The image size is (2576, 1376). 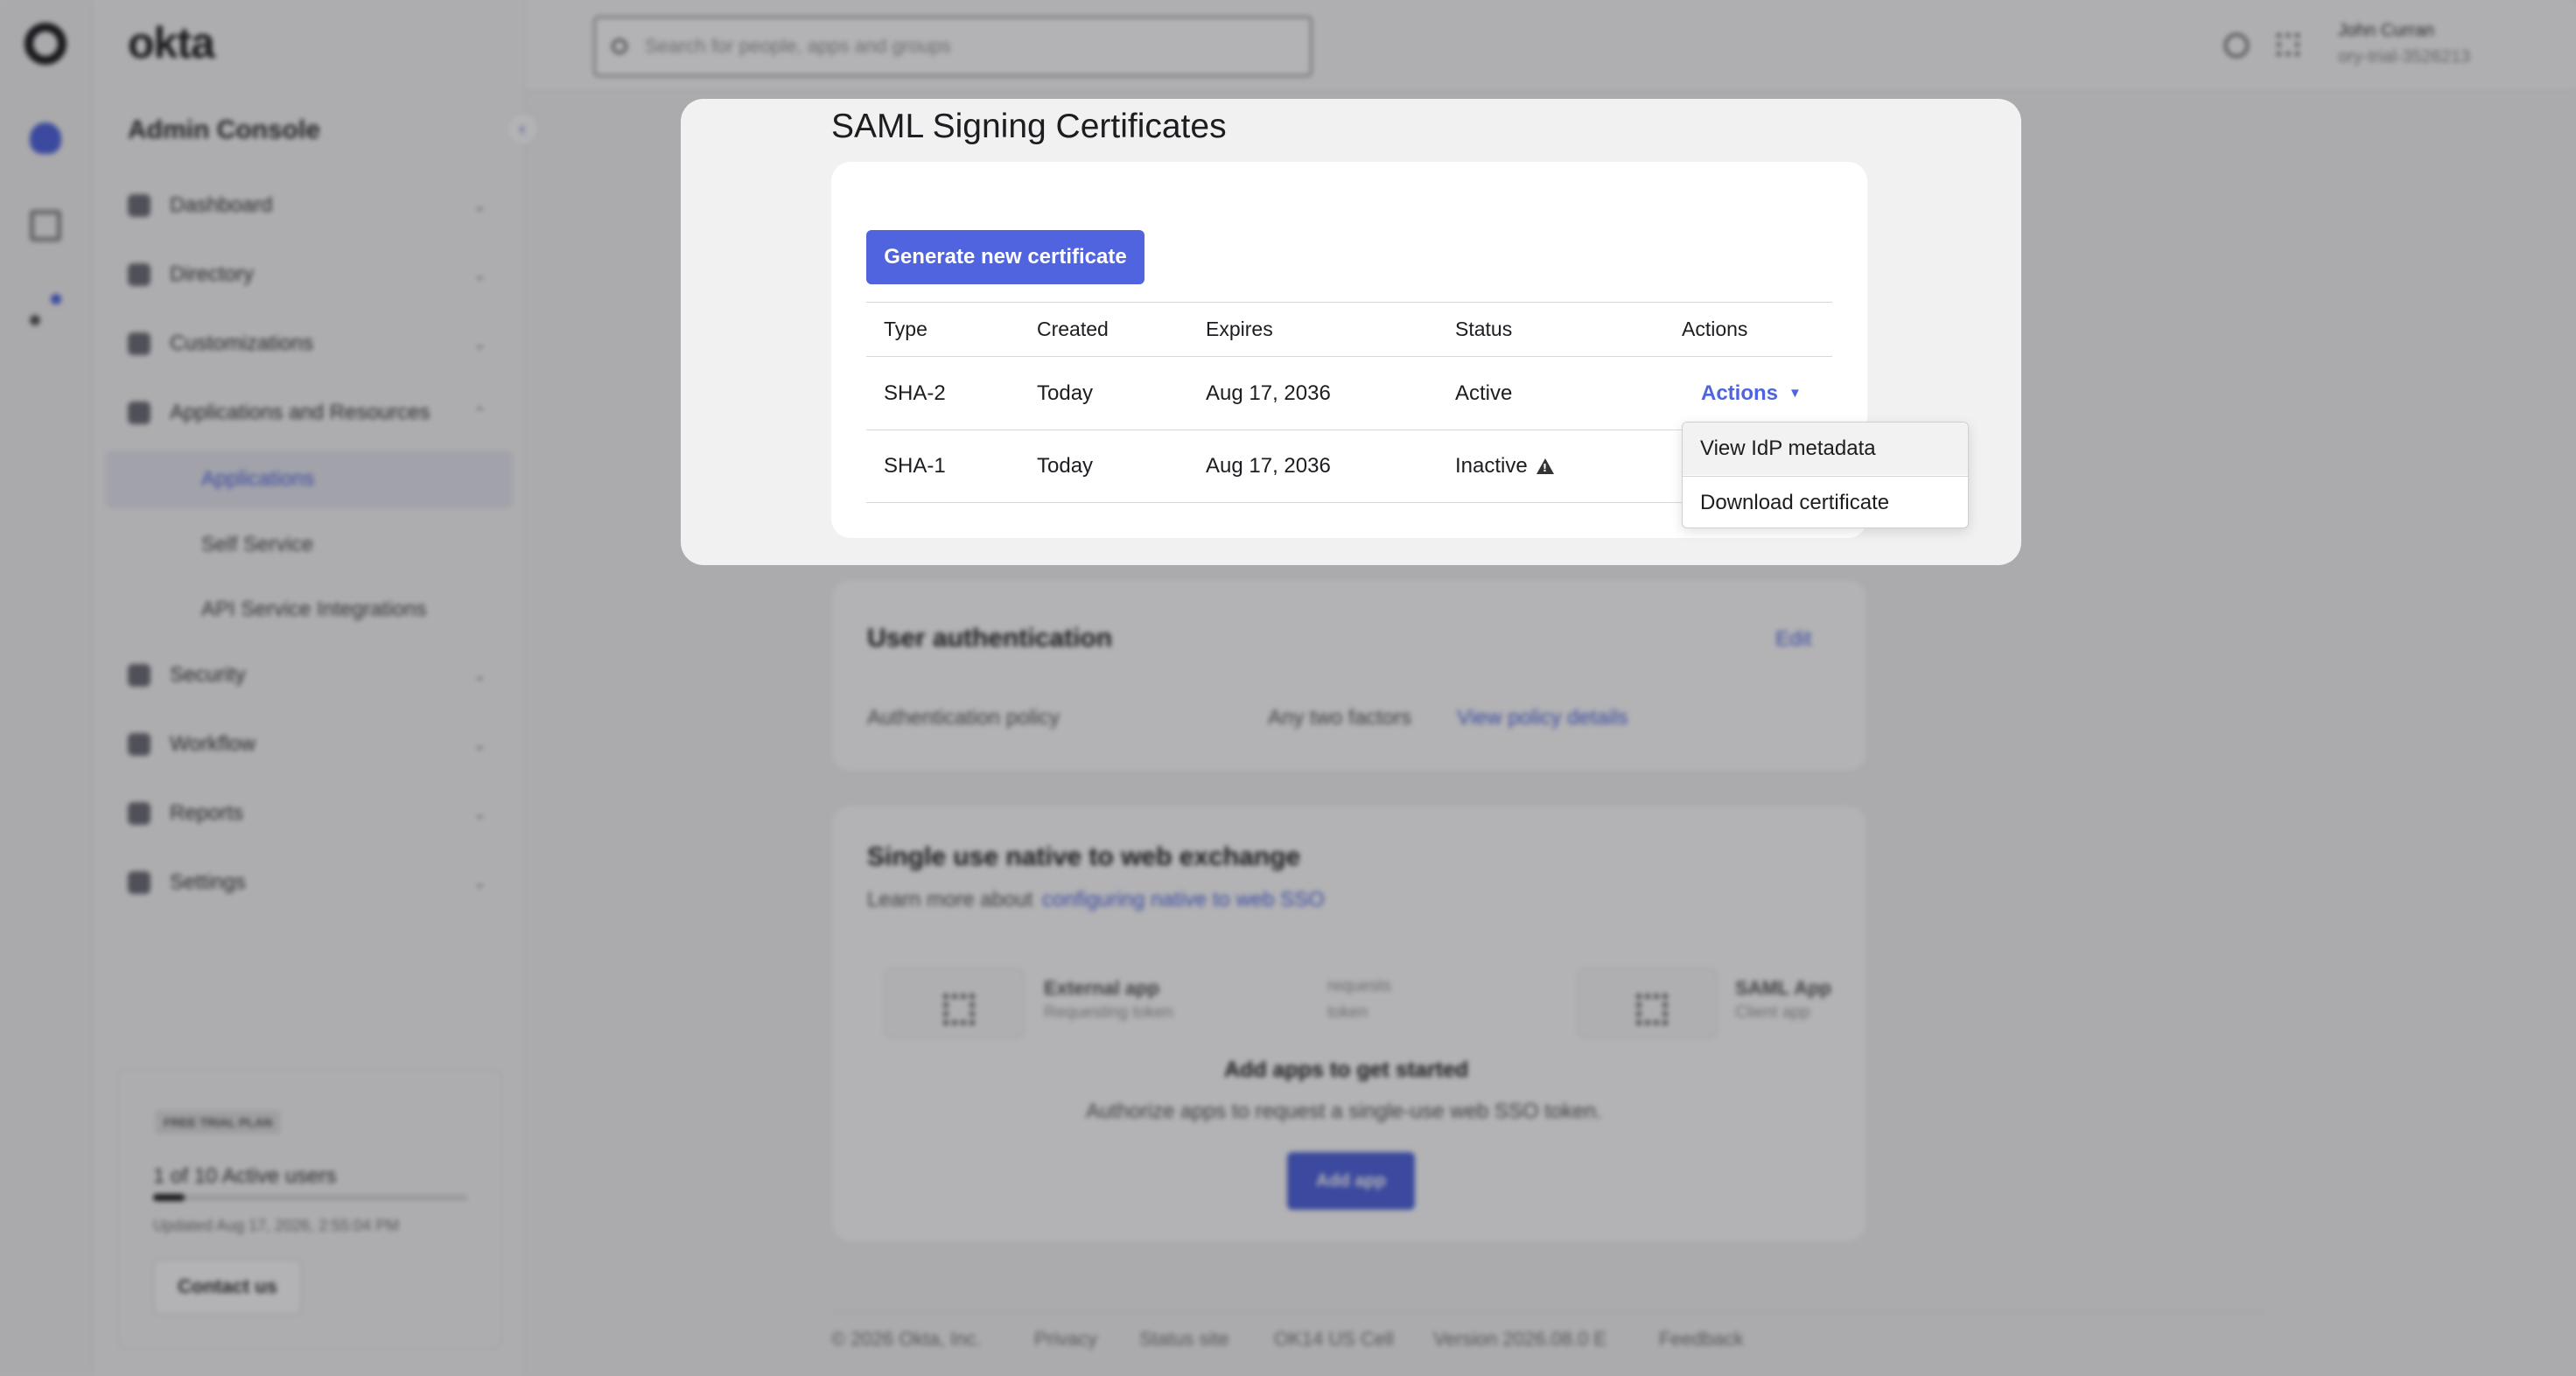 I want to click on generate-certificate-button: Generate new certificate, so click(x=1005, y=257).